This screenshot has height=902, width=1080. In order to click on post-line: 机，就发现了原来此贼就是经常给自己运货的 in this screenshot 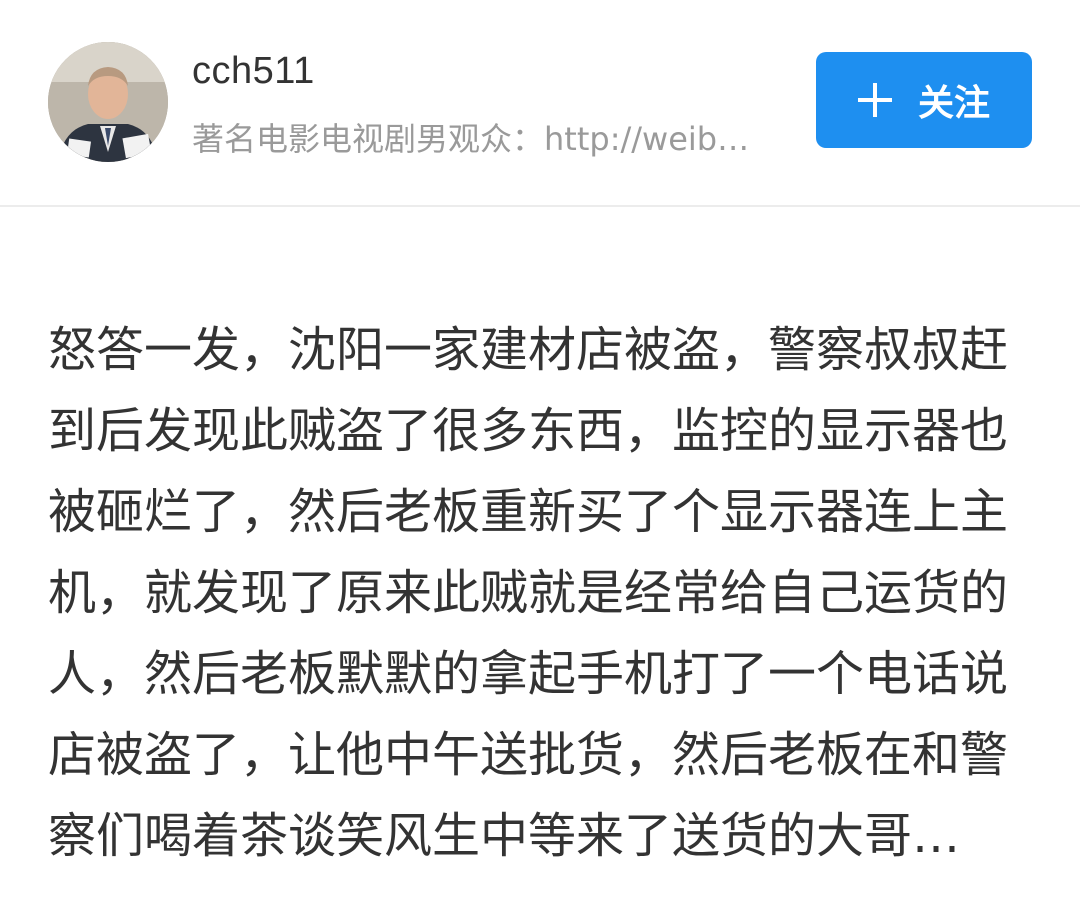, I will do `click(528, 593)`.